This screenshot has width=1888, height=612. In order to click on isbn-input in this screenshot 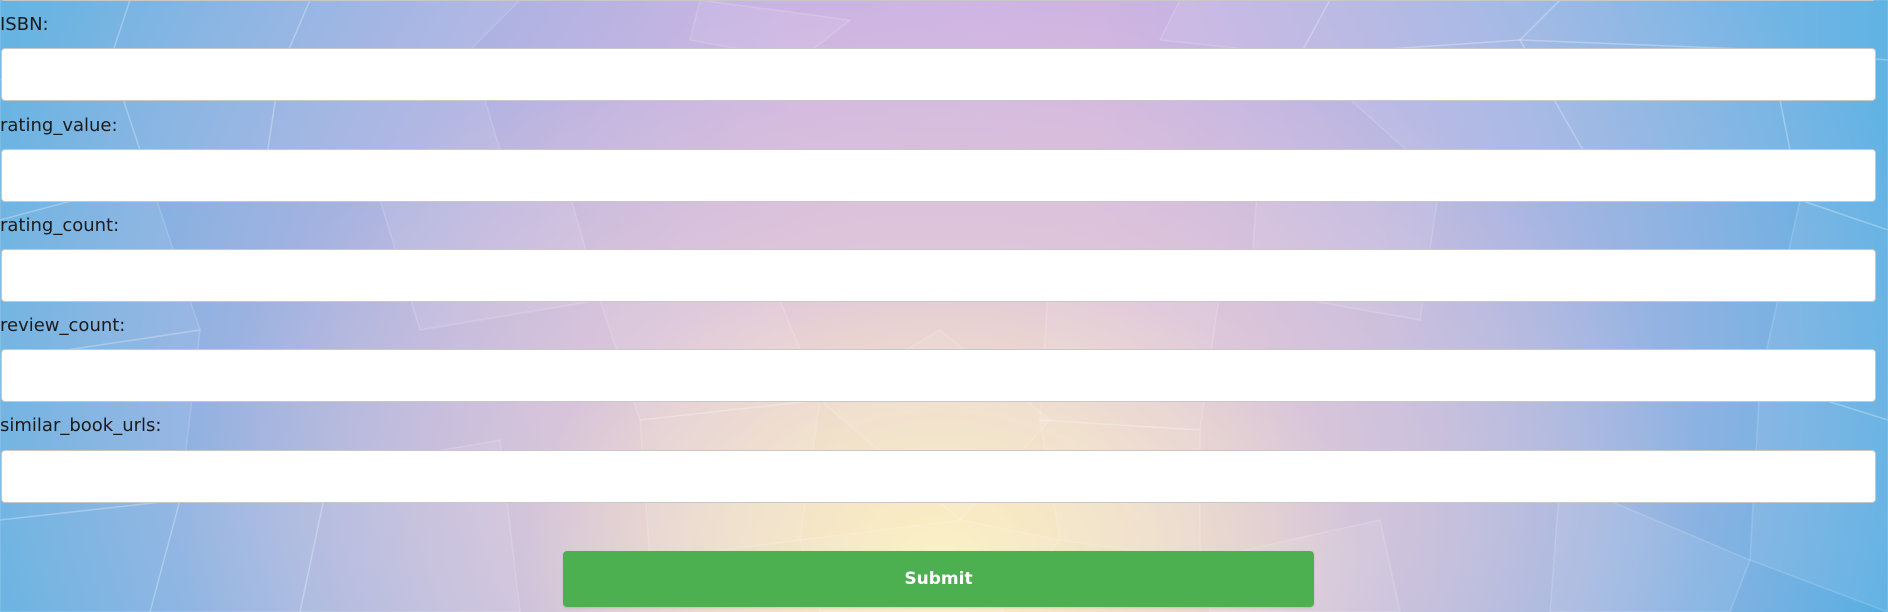, I will do `click(938, 74)`.